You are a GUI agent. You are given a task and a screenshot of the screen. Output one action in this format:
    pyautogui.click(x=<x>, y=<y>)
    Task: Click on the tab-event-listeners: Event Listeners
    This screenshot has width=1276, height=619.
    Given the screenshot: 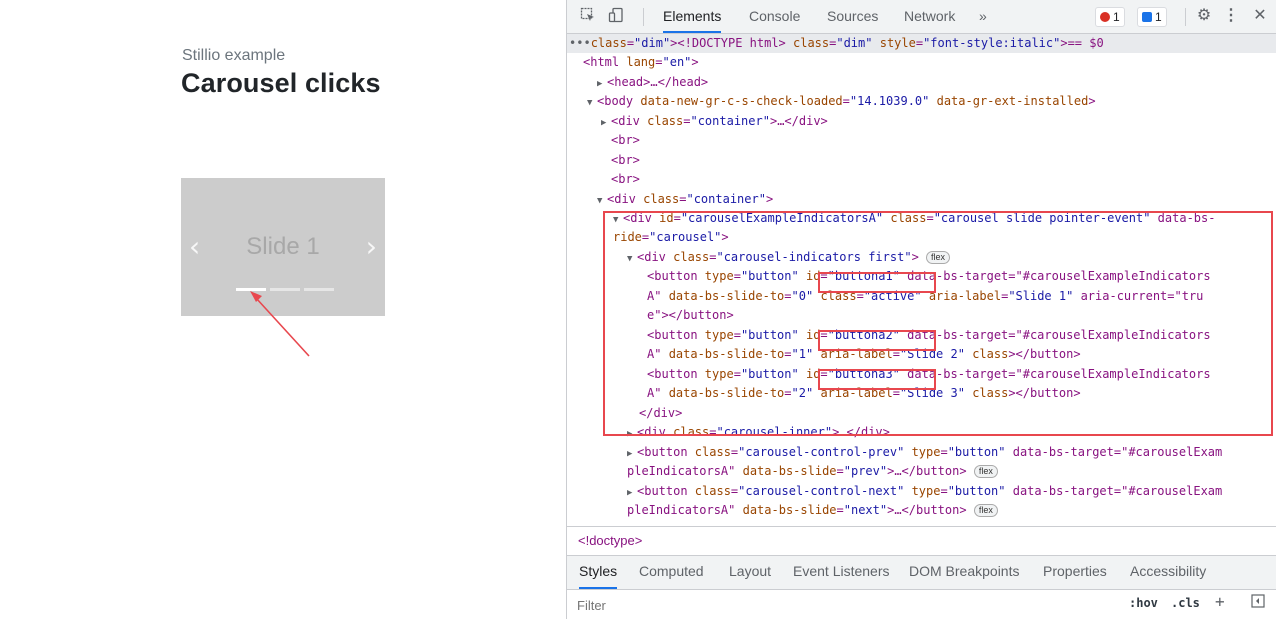 What is the action you would take?
    pyautogui.click(x=841, y=571)
    